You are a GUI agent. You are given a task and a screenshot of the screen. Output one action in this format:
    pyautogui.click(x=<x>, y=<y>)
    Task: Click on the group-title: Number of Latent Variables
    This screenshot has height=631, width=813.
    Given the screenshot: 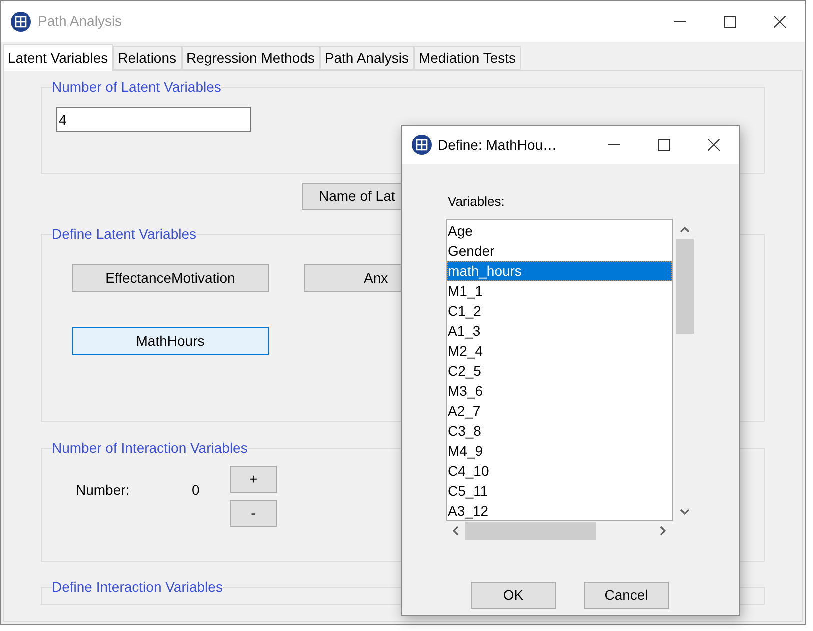 What is the action you would take?
    pyautogui.click(x=137, y=87)
    